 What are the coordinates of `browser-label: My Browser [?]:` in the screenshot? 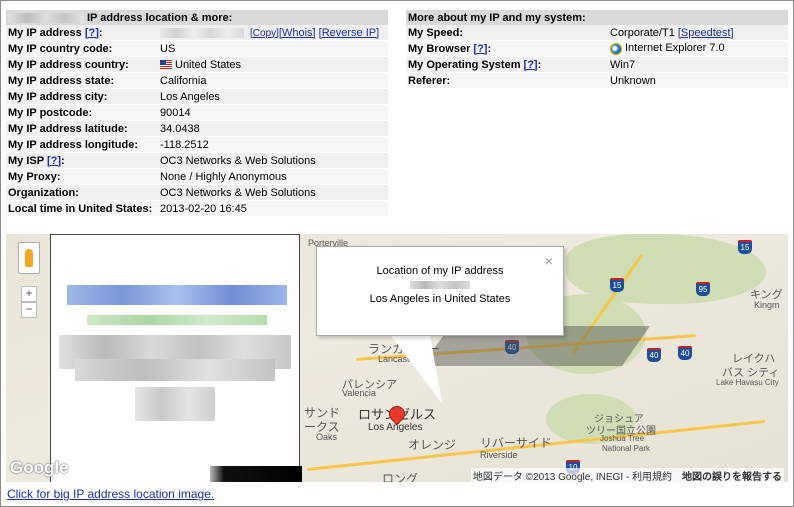 It's located at (507, 48).